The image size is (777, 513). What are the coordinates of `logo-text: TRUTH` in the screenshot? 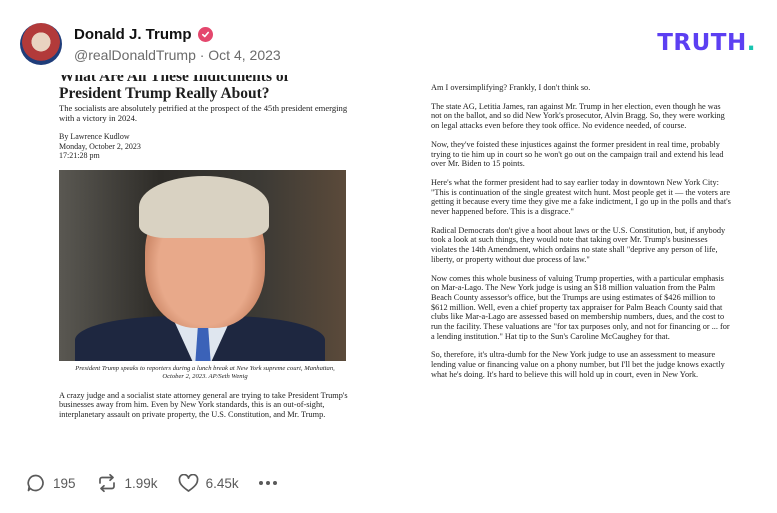 It's located at (702, 43).